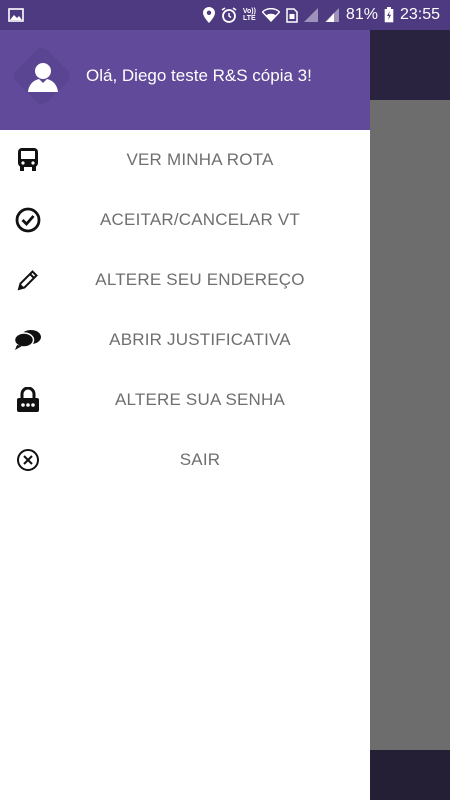 This screenshot has height=800, width=450. Describe the element at coordinates (28, 460) in the screenshot. I see `close-circle-icon` at that location.